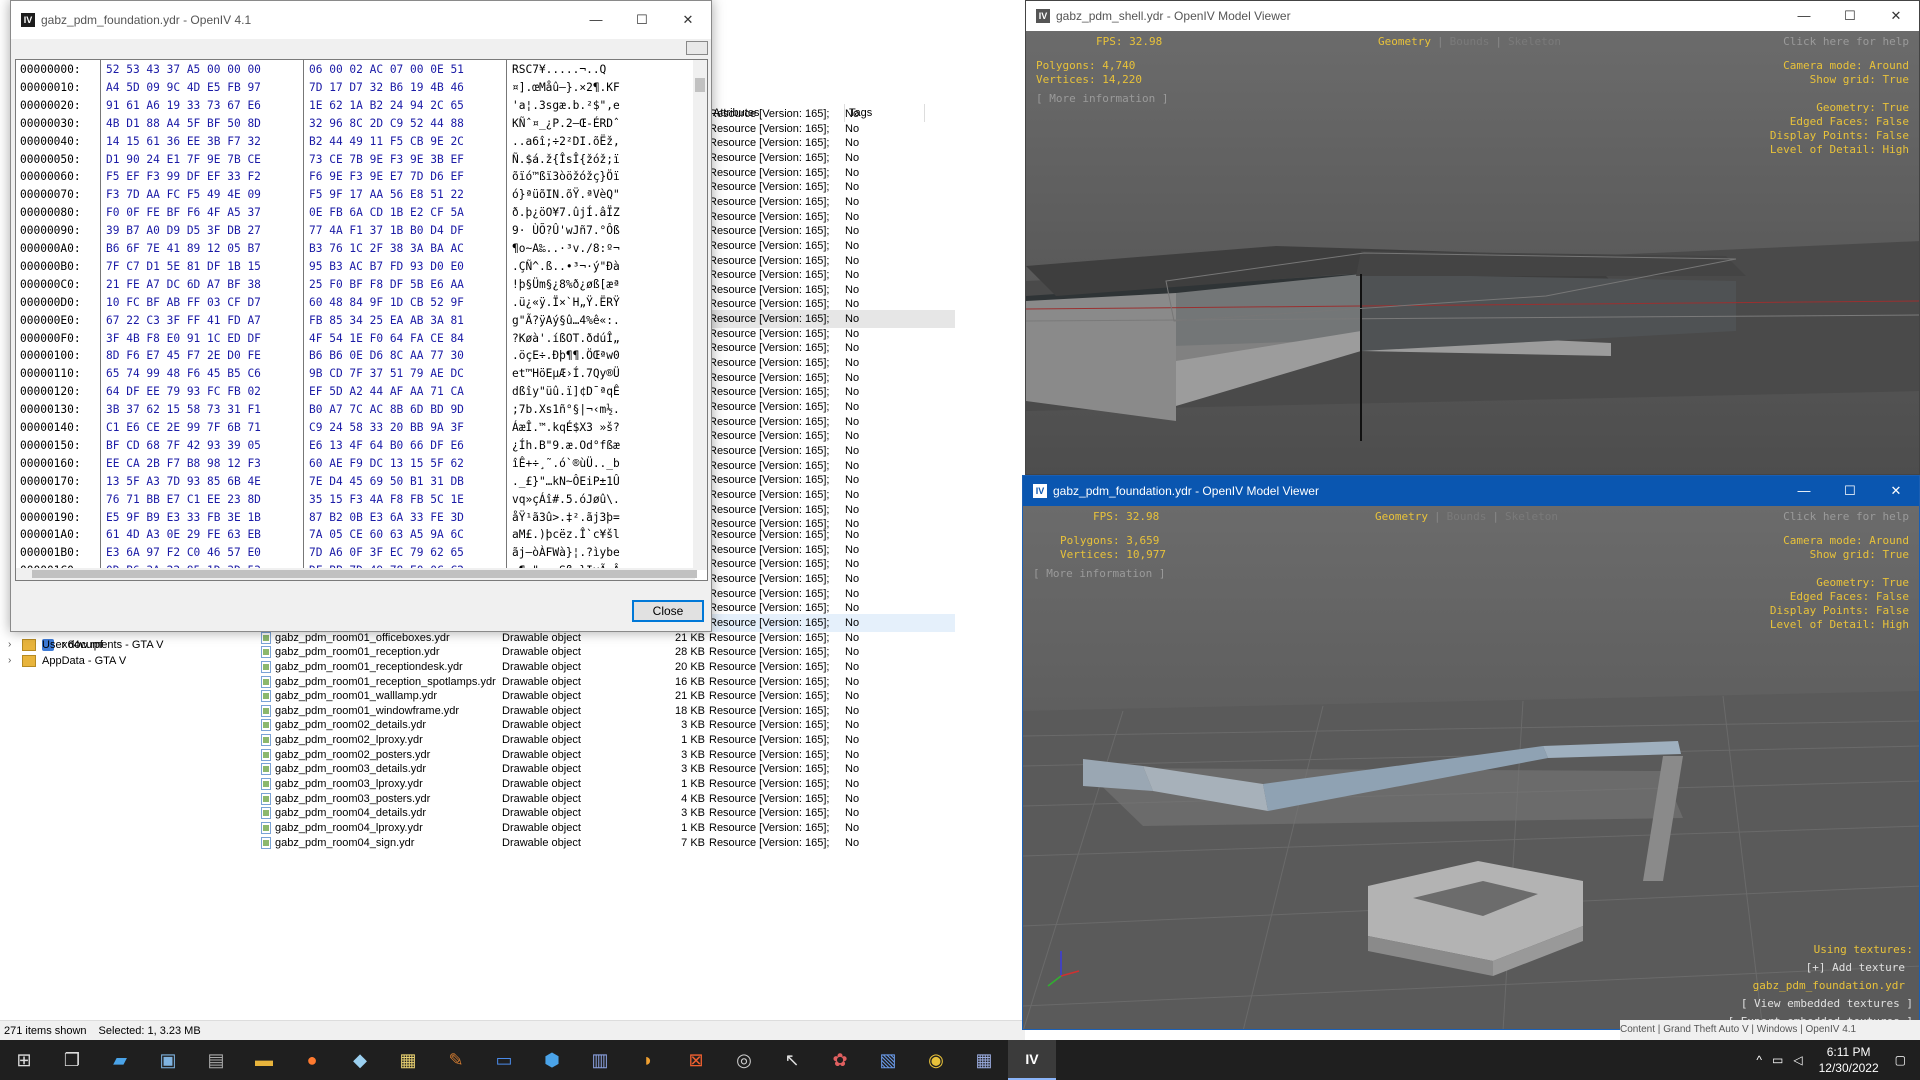 Image resolution: width=1920 pixels, height=1080 pixels. I want to click on clock: 6:11 PM 12/30/2022, so click(1849, 1060).